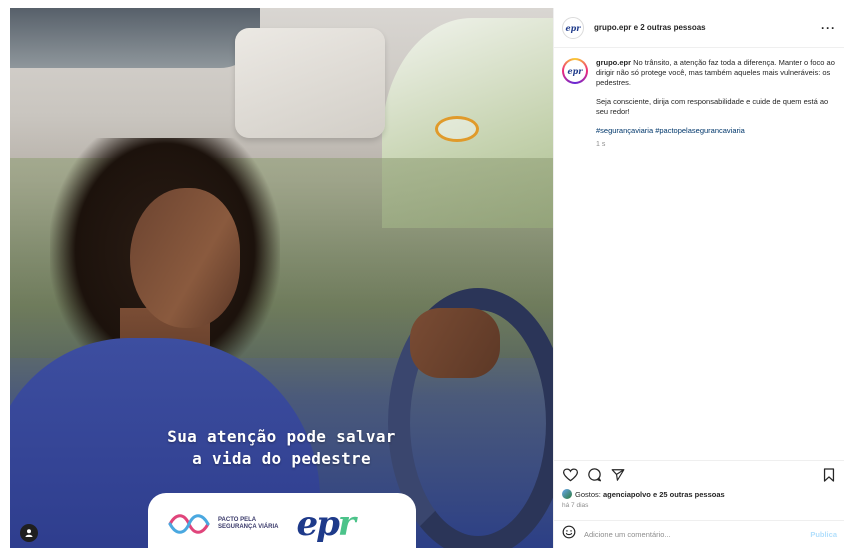  I want to click on post-actions, so click(699, 474).